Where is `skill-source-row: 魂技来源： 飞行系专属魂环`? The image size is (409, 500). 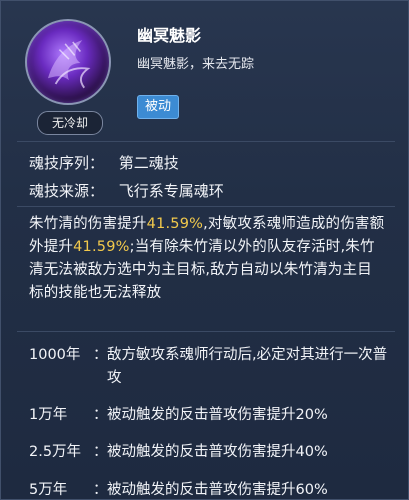 skill-source-row: 魂技来源： 飞行系专属魂环 is located at coordinates (126, 190).